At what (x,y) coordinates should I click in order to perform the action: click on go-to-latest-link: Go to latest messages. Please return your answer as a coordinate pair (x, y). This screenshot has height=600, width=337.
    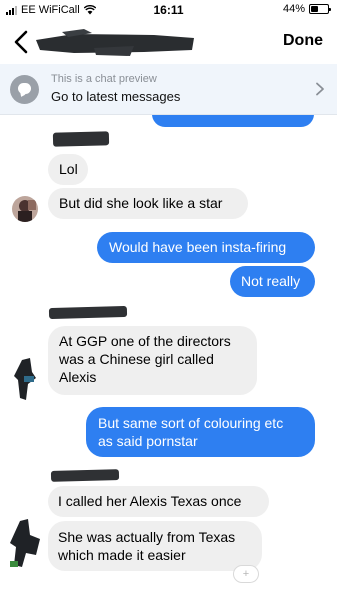
    Looking at the image, I should click on (115, 96).